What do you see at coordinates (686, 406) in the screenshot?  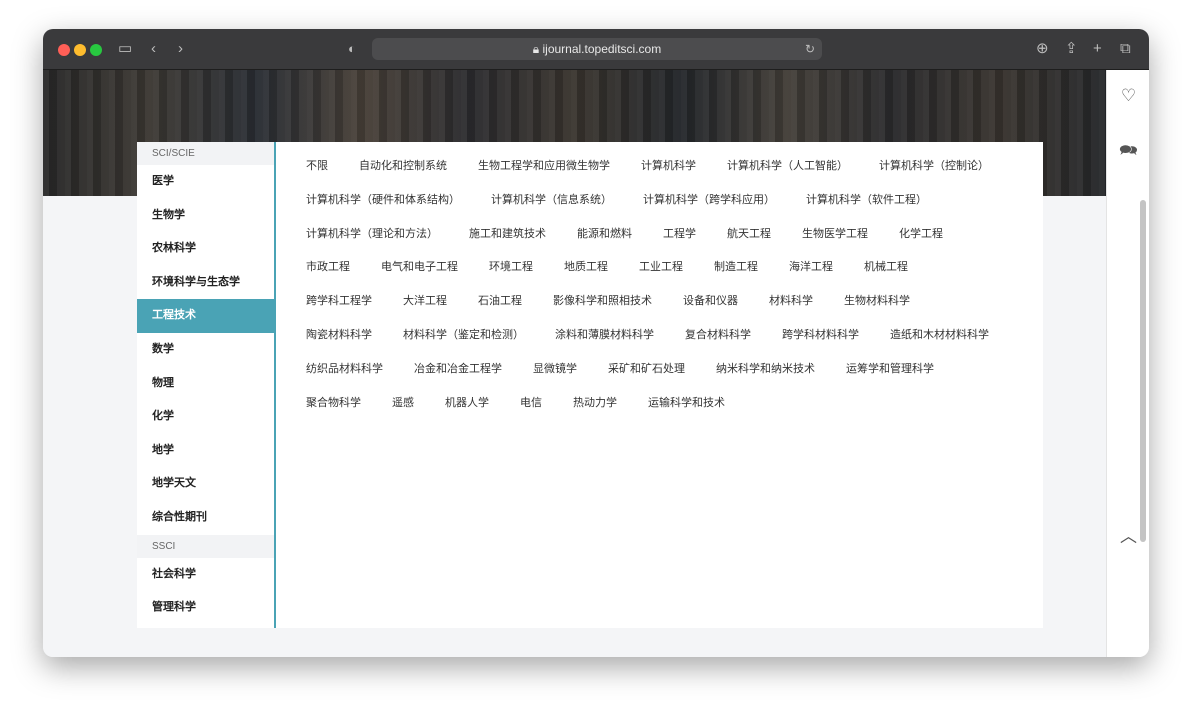 I see `subject-tag: 运输科学和技术` at bounding box center [686, 406].